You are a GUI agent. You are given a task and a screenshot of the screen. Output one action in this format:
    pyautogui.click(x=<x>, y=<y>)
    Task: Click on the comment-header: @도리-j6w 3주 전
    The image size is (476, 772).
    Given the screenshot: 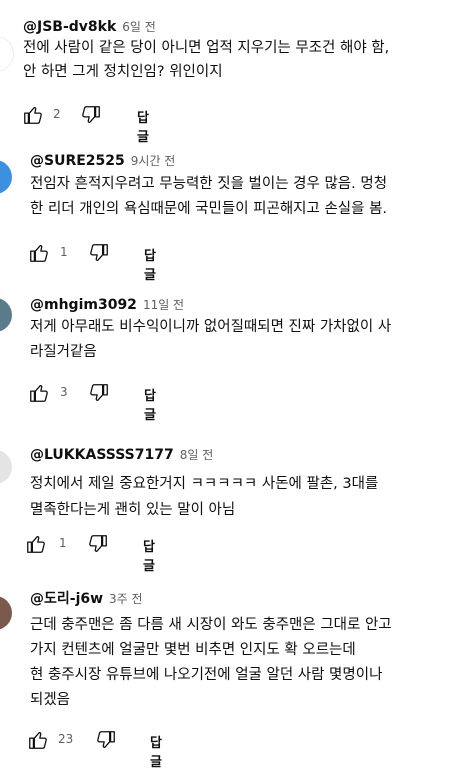 What is the action you would take?
    pyautogui.click(x=86, y=598)
    